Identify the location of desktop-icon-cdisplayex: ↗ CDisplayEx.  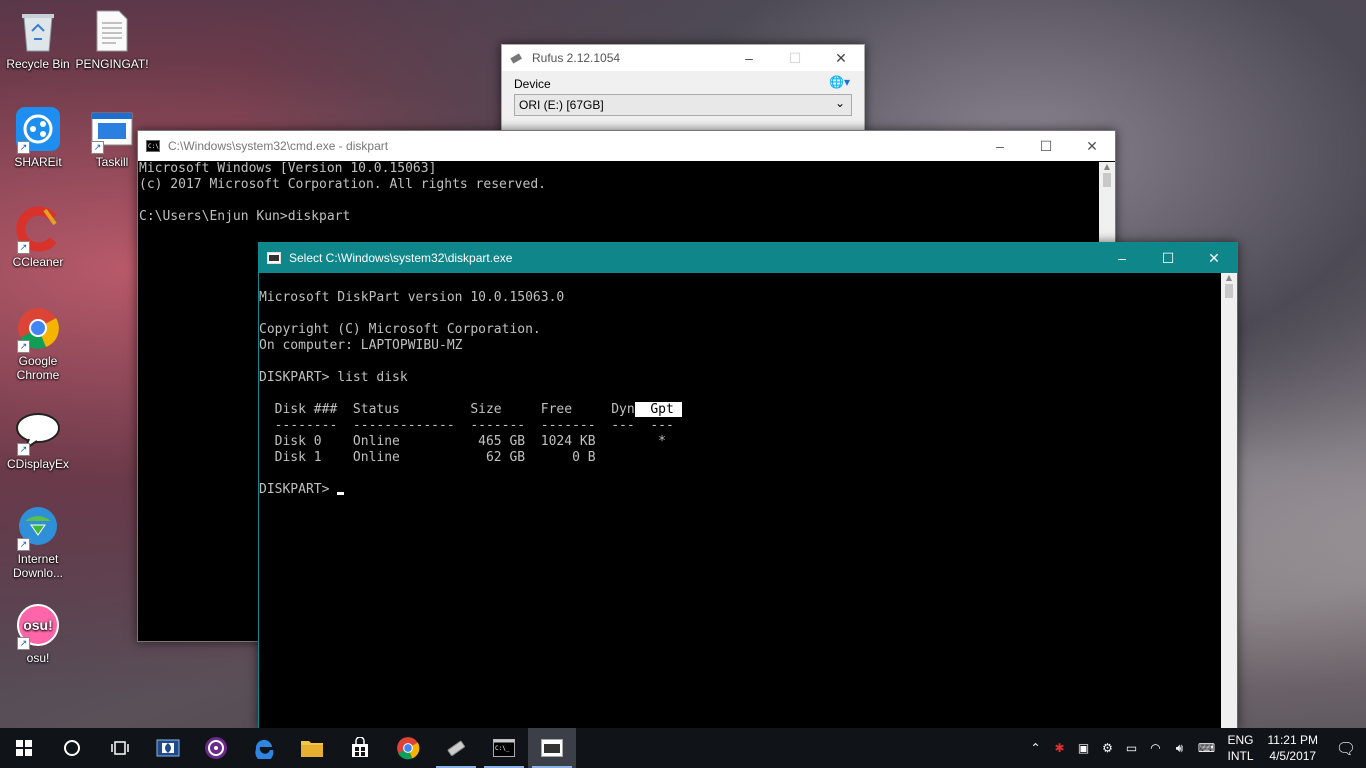
(38, 439).